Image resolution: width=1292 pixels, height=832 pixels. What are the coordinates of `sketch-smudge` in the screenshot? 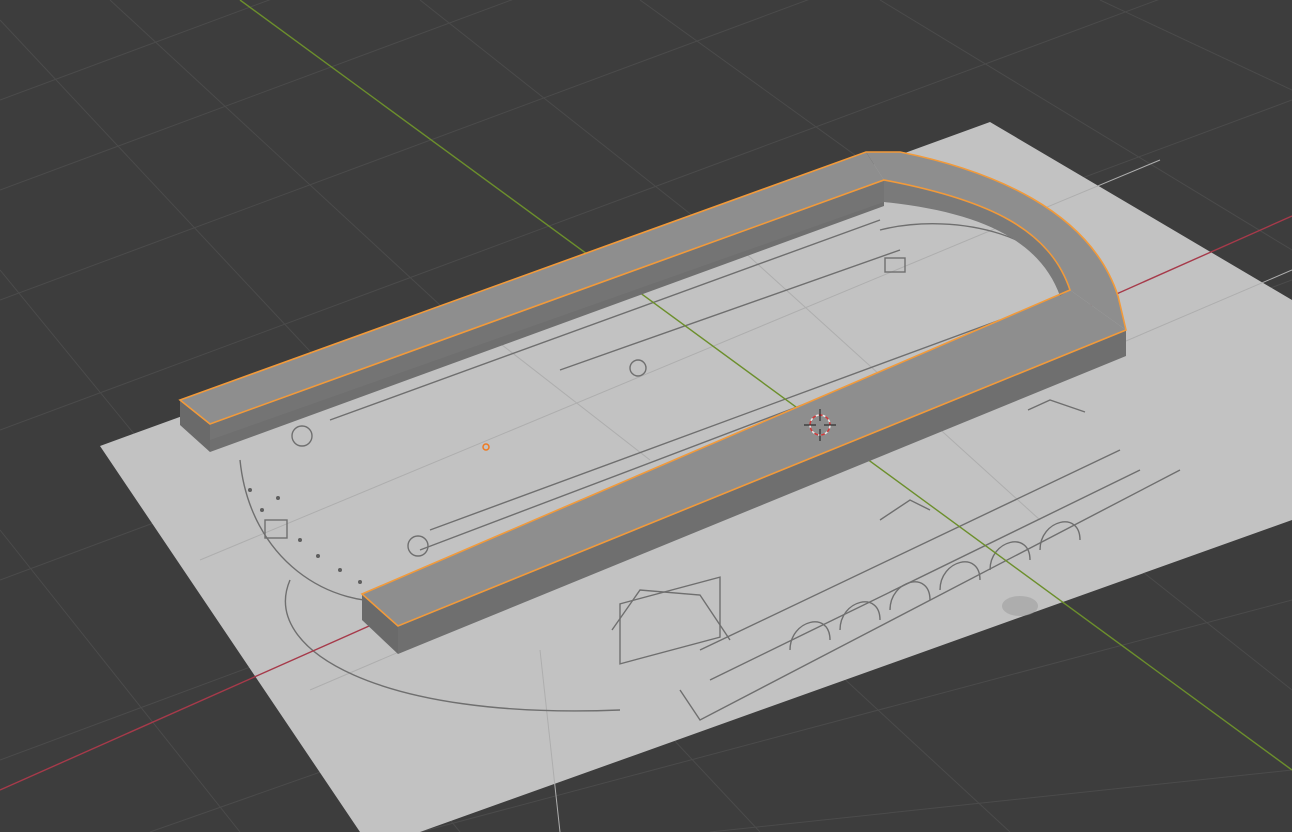 It's located at (1020, 606).